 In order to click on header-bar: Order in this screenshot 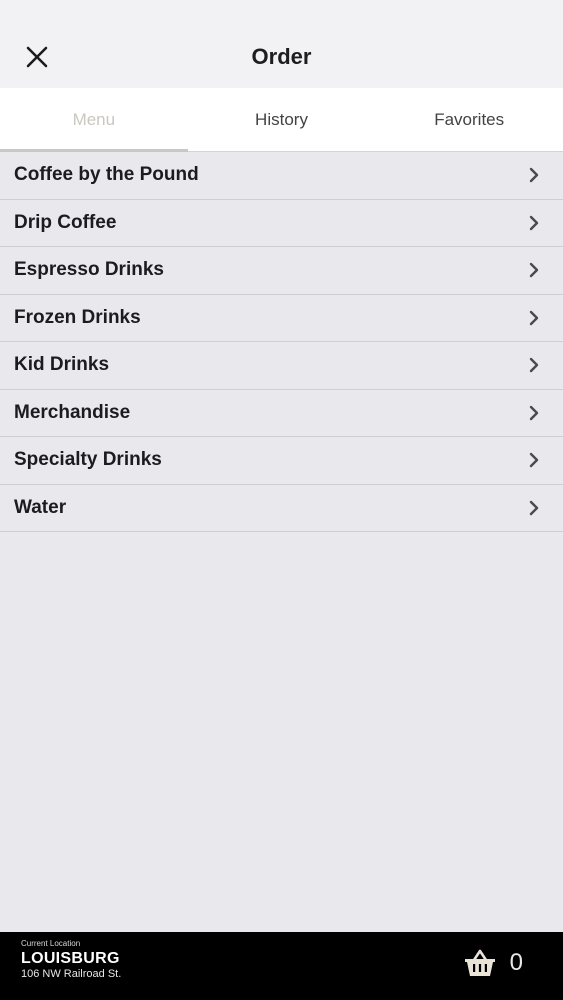, I will do `click(281, 44)`.